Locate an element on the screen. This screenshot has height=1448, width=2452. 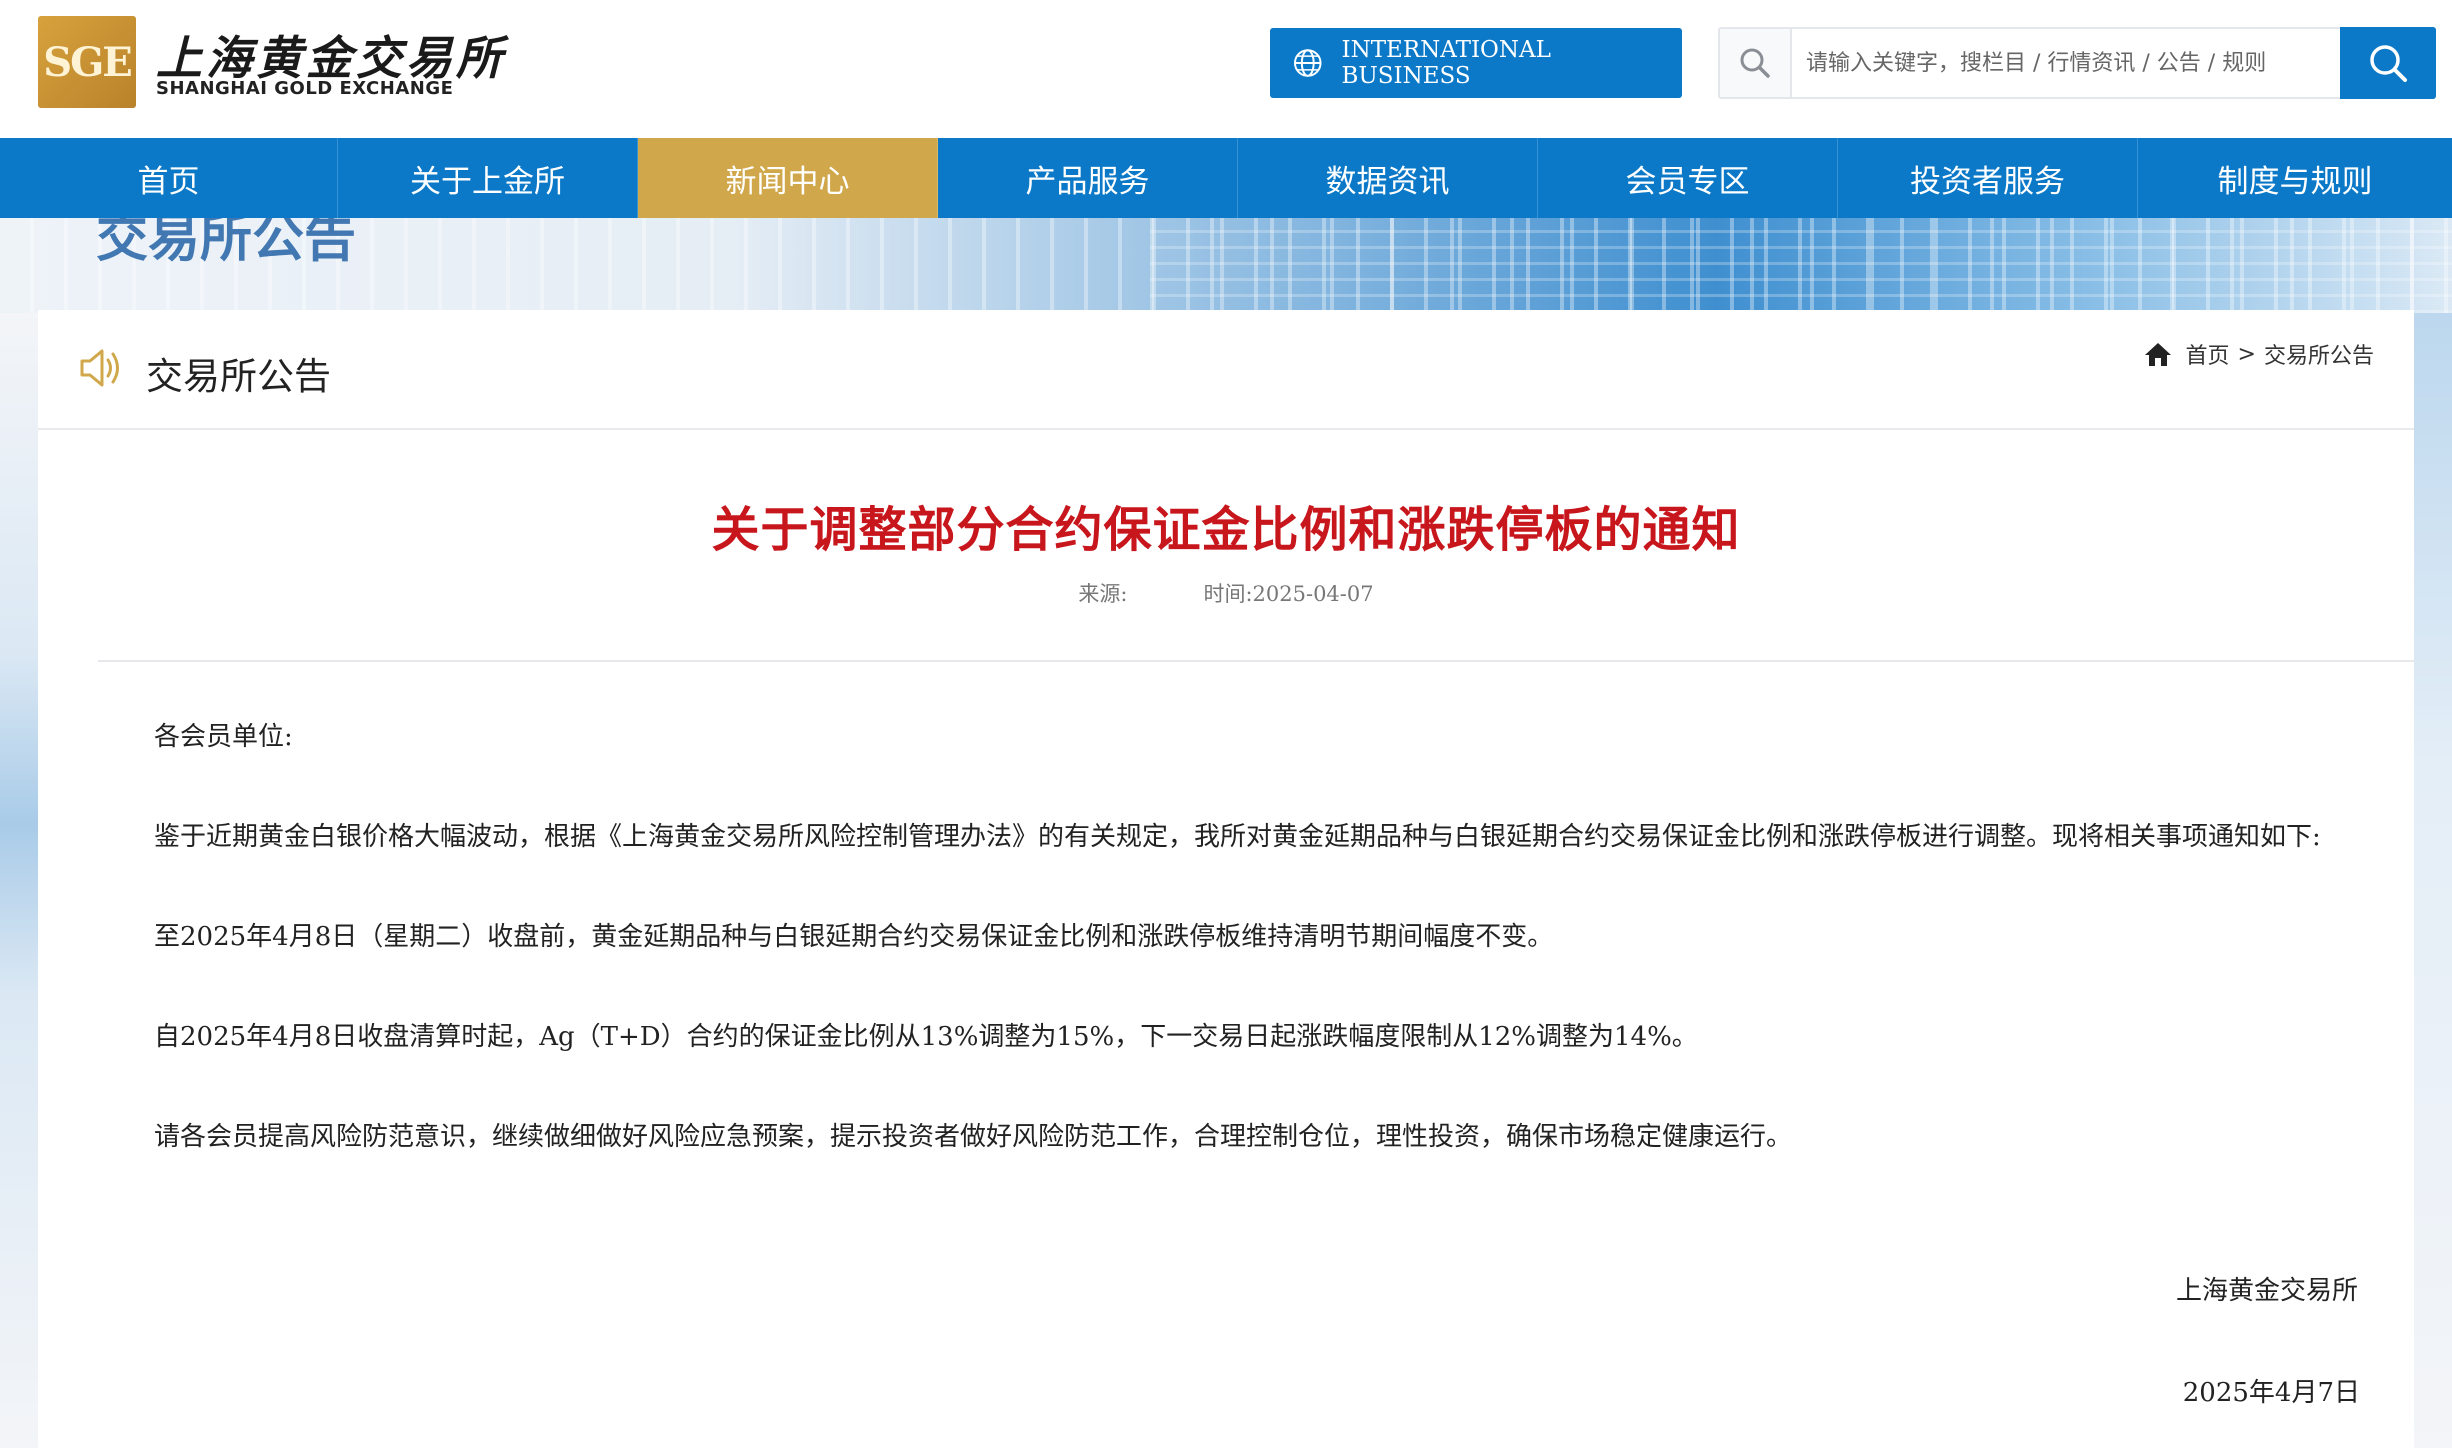
main-navigation: 首页 关于上金所 新闻中心 产品服务 数据资讯 会员专区 投资者服务 制度与规则 is located at coordinates (1226, 178).